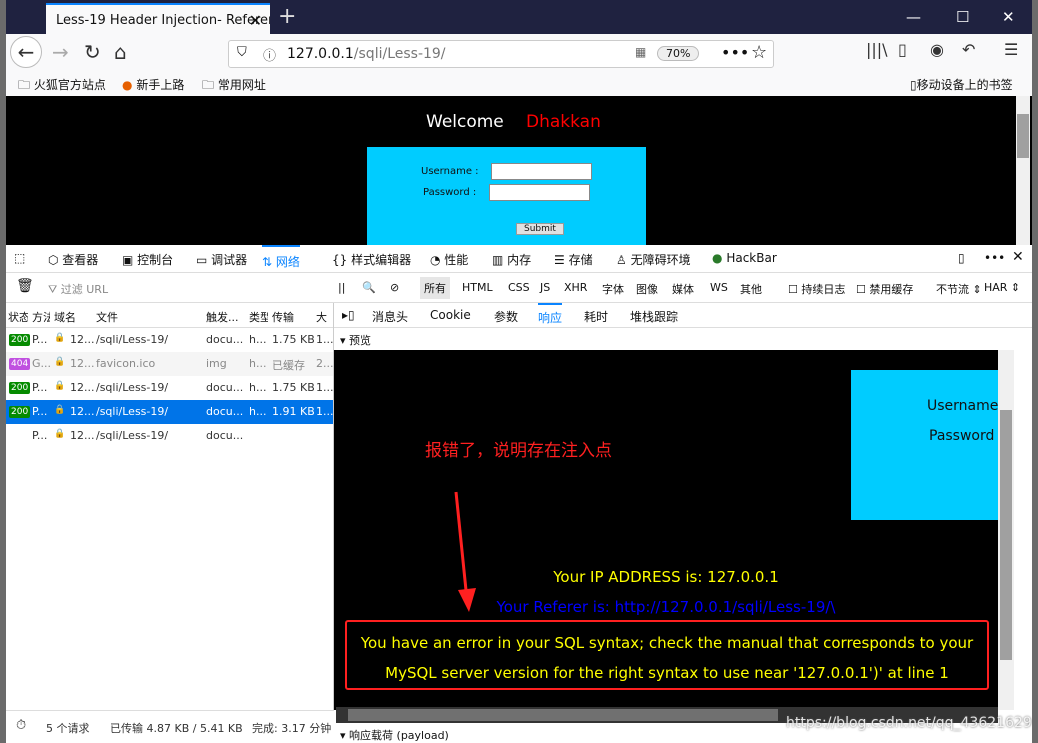  I want to click on block-icon: ⊘, so click(394, 287).